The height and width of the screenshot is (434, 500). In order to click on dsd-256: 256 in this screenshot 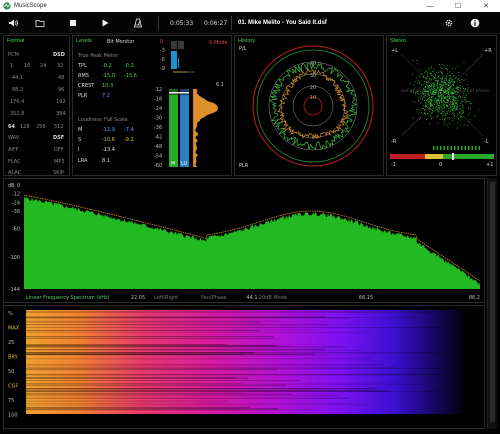, I will do `click(41, 127)`.